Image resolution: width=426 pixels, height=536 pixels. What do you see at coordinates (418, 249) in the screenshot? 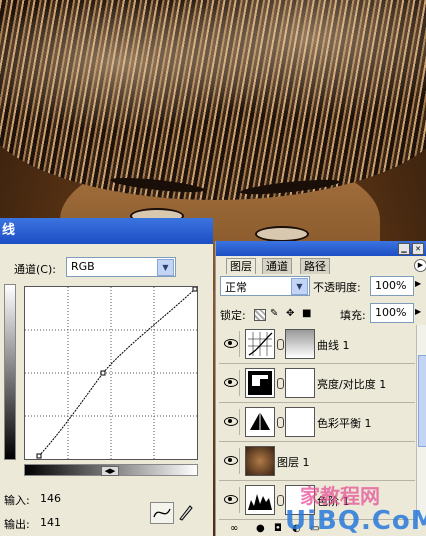
I see `close-icon: ✕` at bounding box center [418, 249].